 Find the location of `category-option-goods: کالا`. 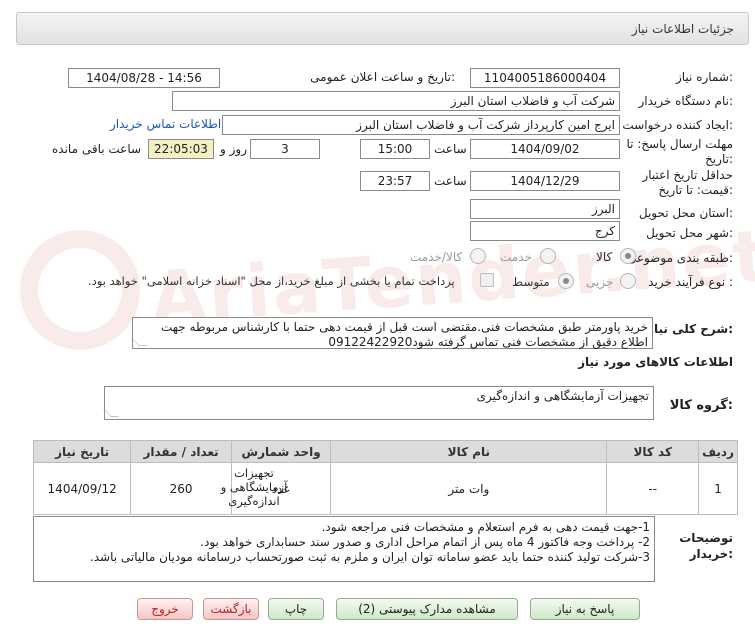

category-option-goods: کالا is located at coordinates (604, 257).